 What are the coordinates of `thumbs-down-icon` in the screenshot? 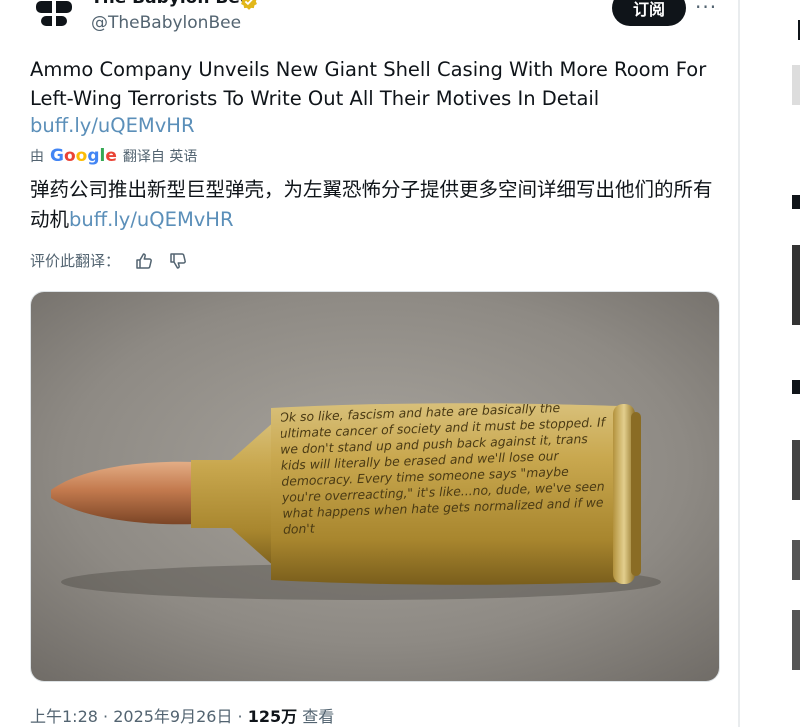 It's located at (178, 261).